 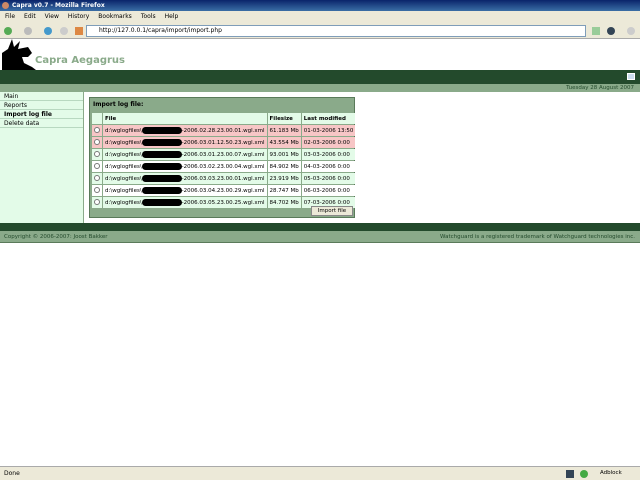 I want to click on header-select, so click(x=97, y=118).